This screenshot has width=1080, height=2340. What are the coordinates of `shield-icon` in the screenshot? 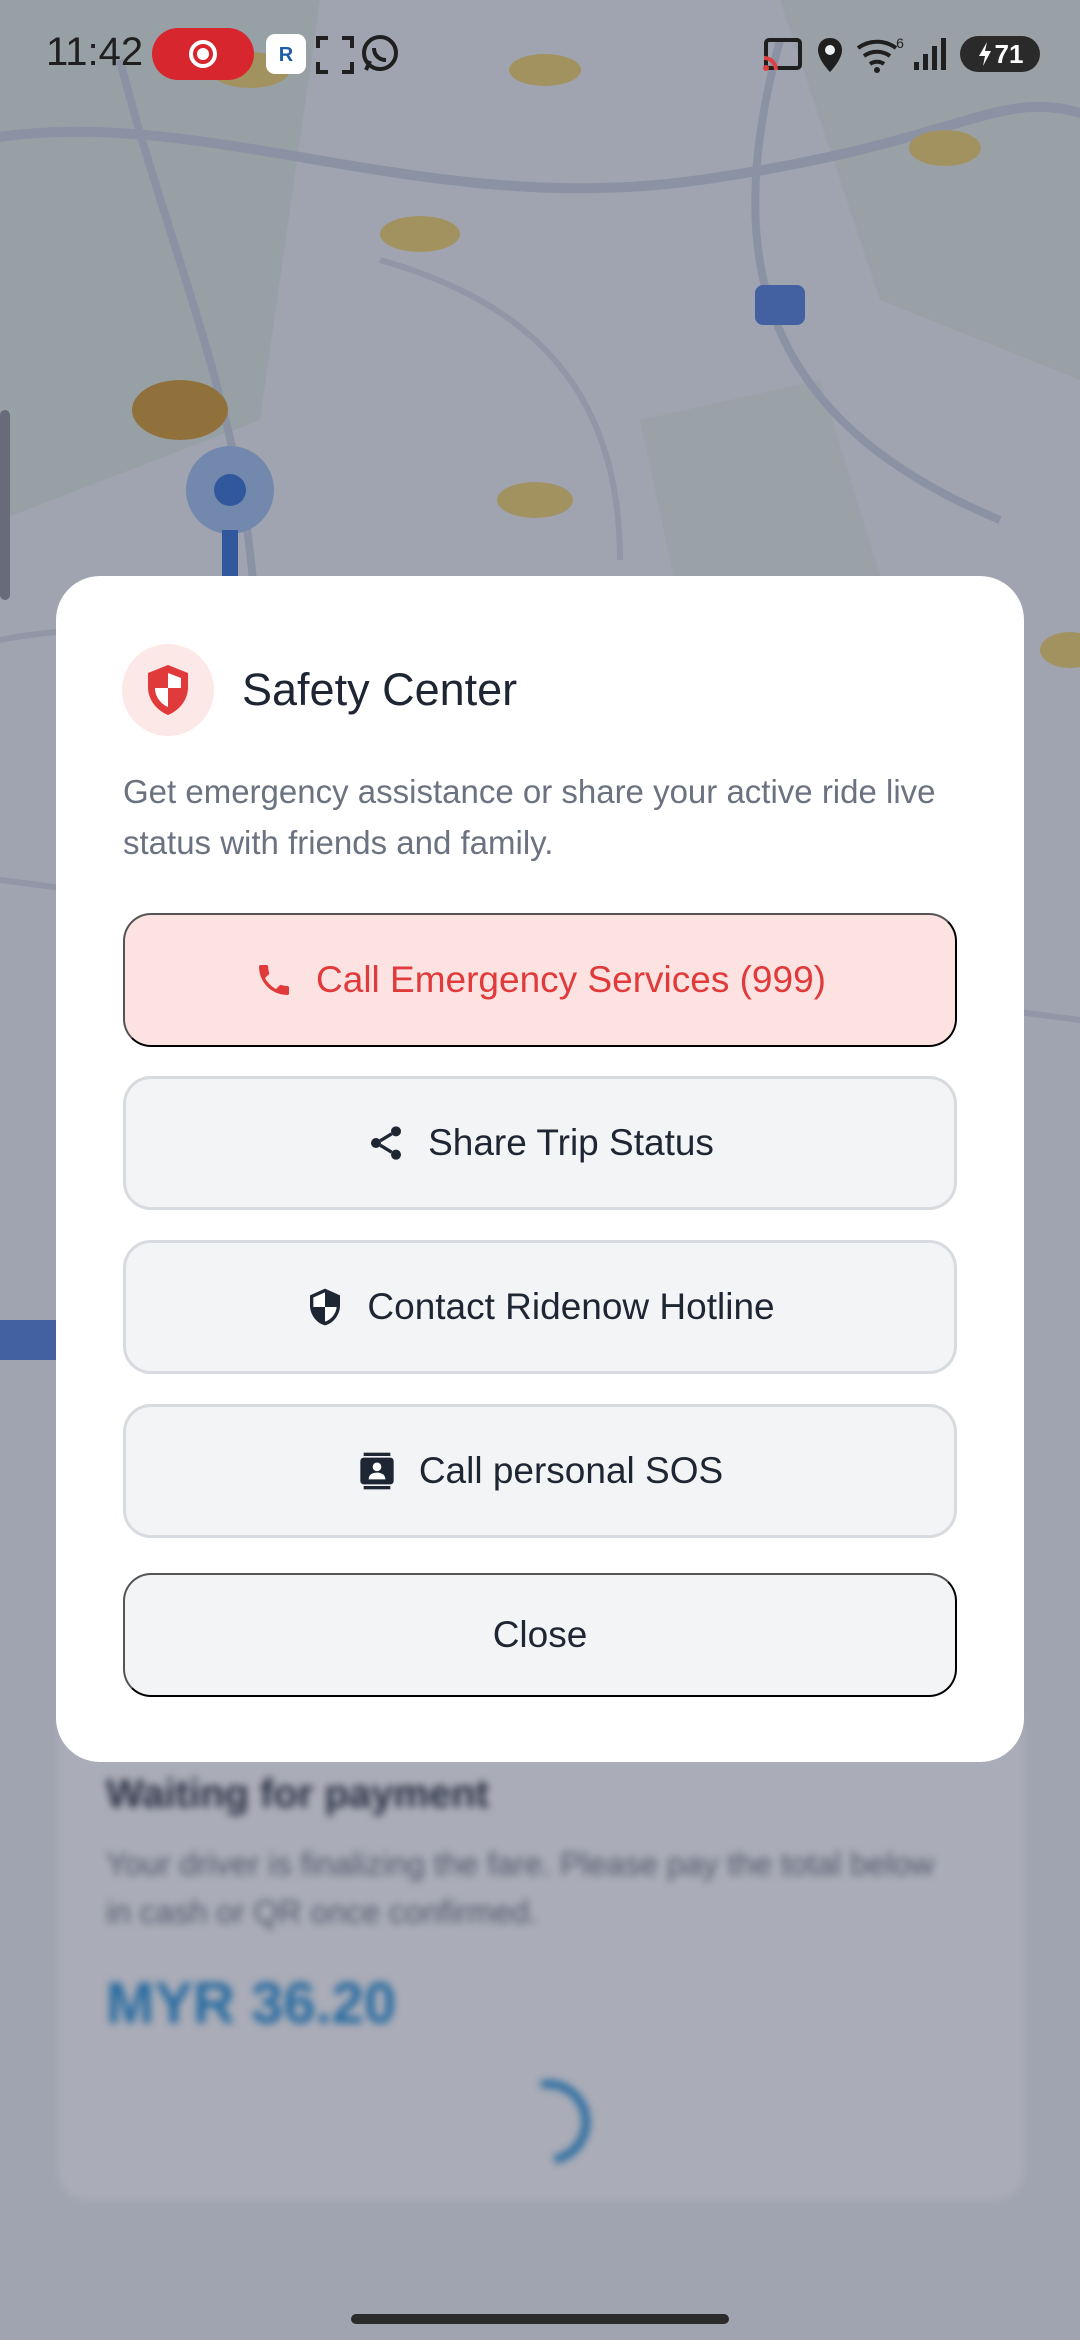 It's located at (168, 690).